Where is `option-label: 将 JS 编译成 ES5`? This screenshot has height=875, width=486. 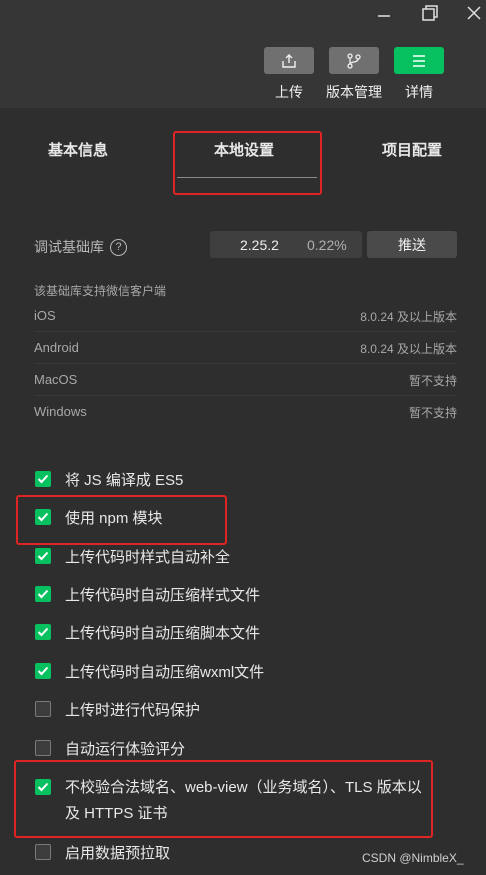
option-label: 将 JS 编译成 ES5 is located at coordinates (124, 480).